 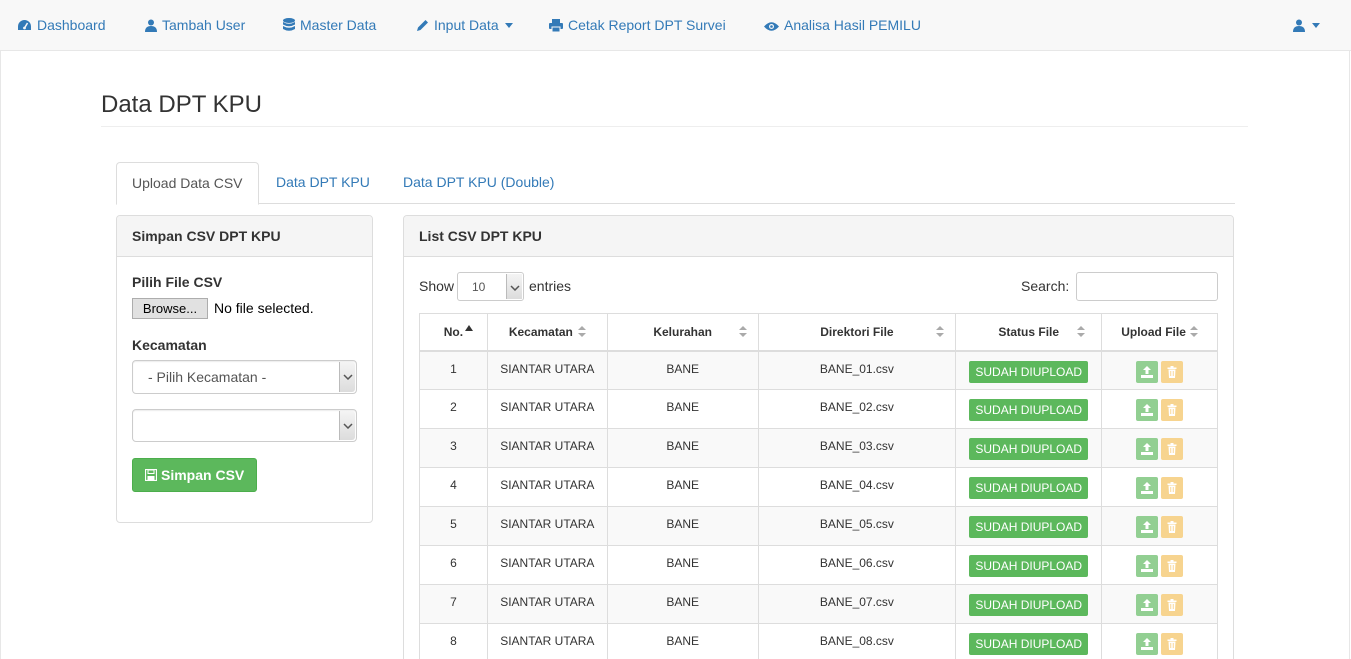 What do you see at coordinates (647, 25) in the screenshot?
I see `nav-cetak-report-label: Cetak Report DPT Survei` at bounding box center [647, 25].